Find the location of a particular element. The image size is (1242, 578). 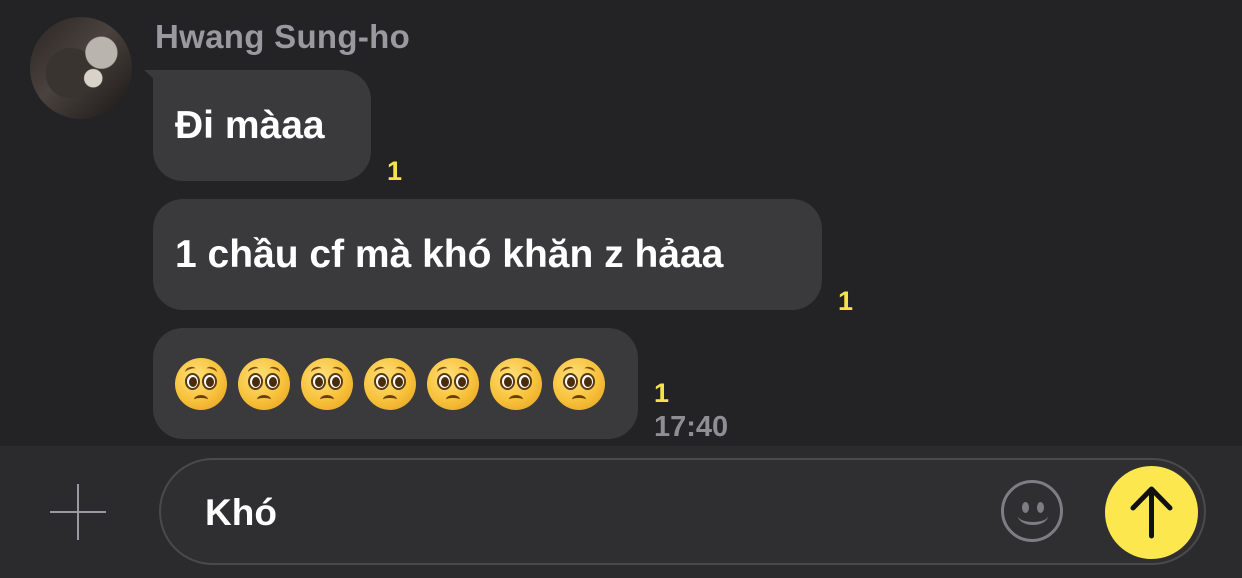

message-bubble: Đi màaa is located at coordinates (262, 125).